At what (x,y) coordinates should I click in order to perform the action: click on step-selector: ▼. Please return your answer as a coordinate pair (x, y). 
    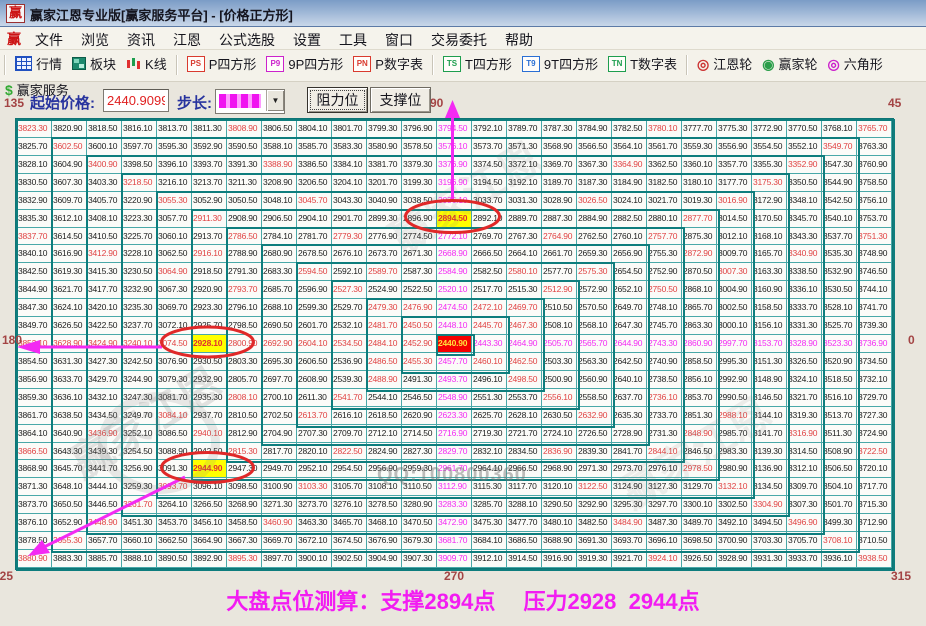
    Looking at the image, I should click on (250, 101).